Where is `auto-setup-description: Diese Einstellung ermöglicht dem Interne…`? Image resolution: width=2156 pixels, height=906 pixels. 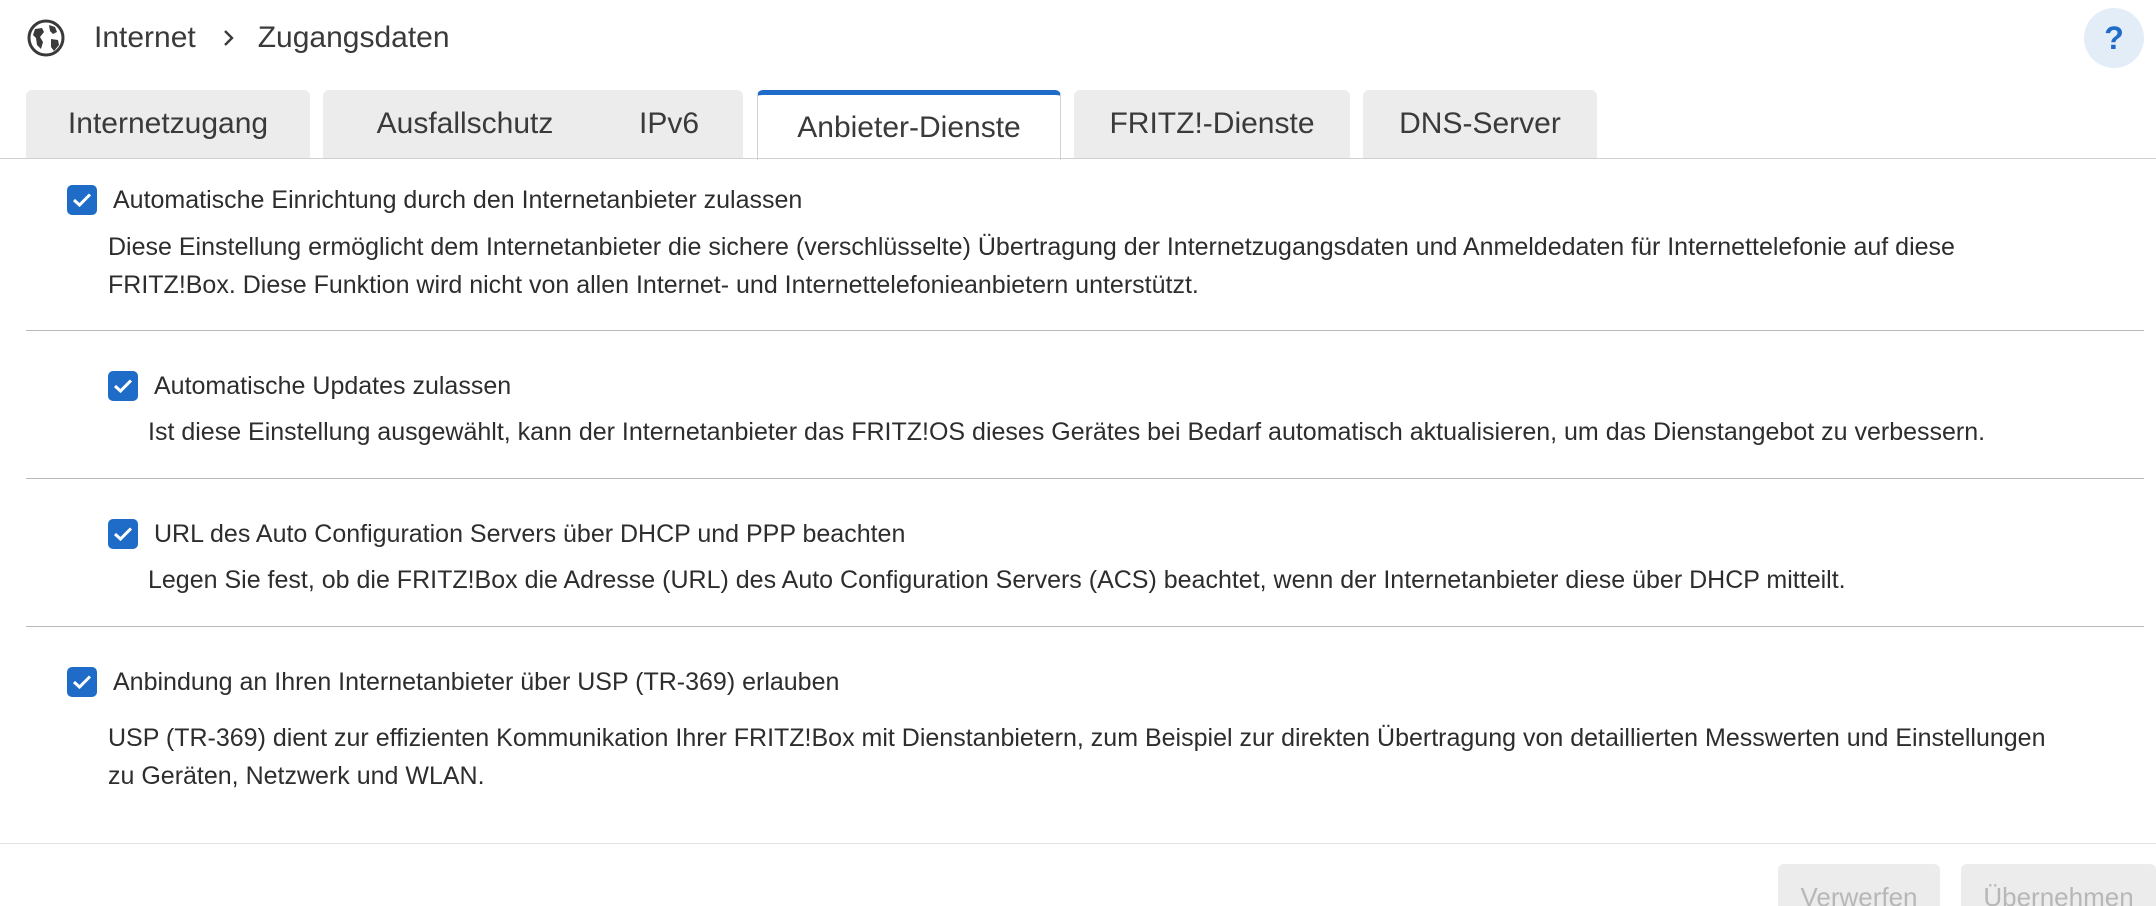
auto-setup-description: Diese Einstellung ermöglicht dem Interne… is located at coordinates (1031, 266).